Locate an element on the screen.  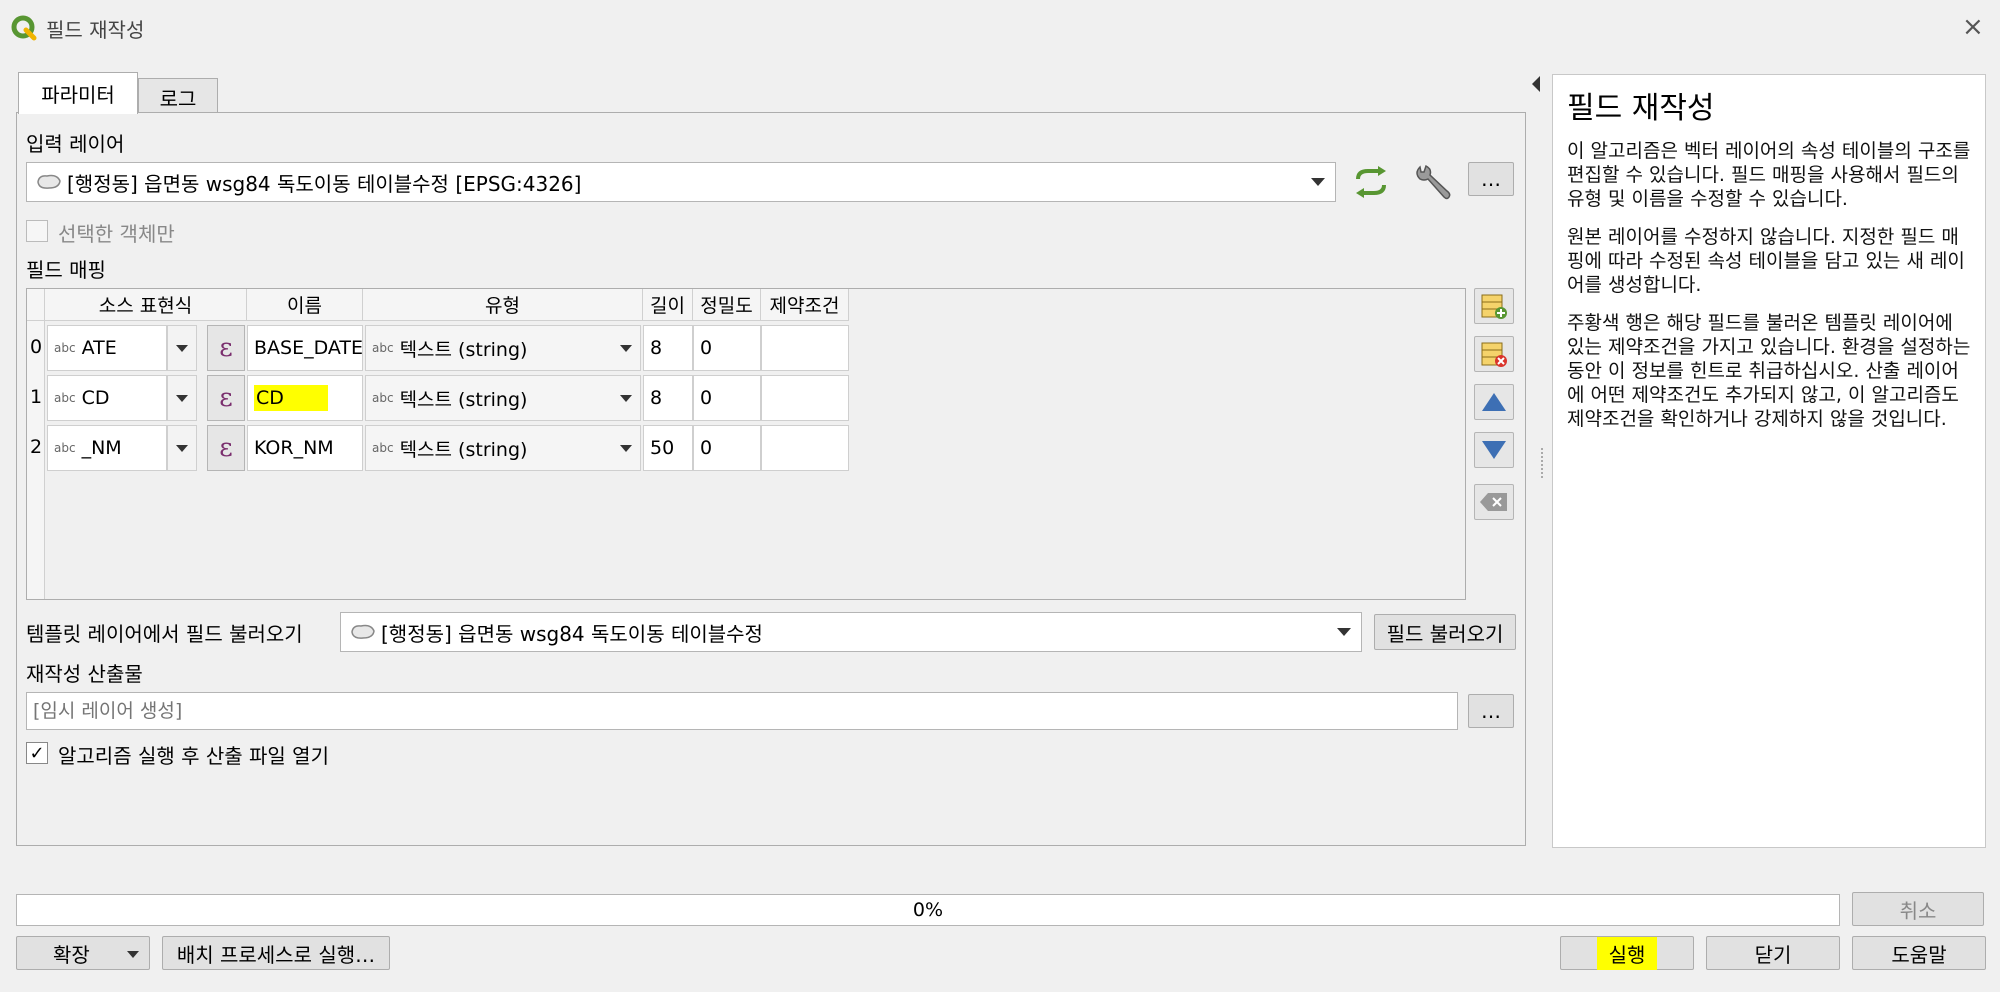
run-label: 실행 is located at coordinates (1627, 953).